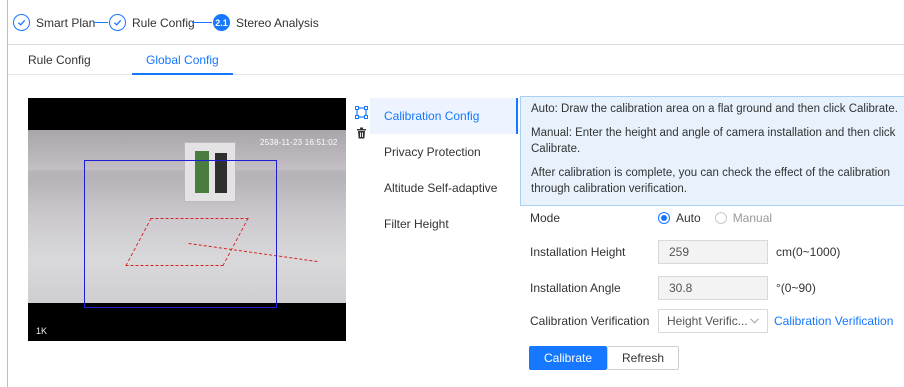 The width and height of the screenshot is (904, 387). I want to click on mode-radio-manual: Manual, so click(743, 218).